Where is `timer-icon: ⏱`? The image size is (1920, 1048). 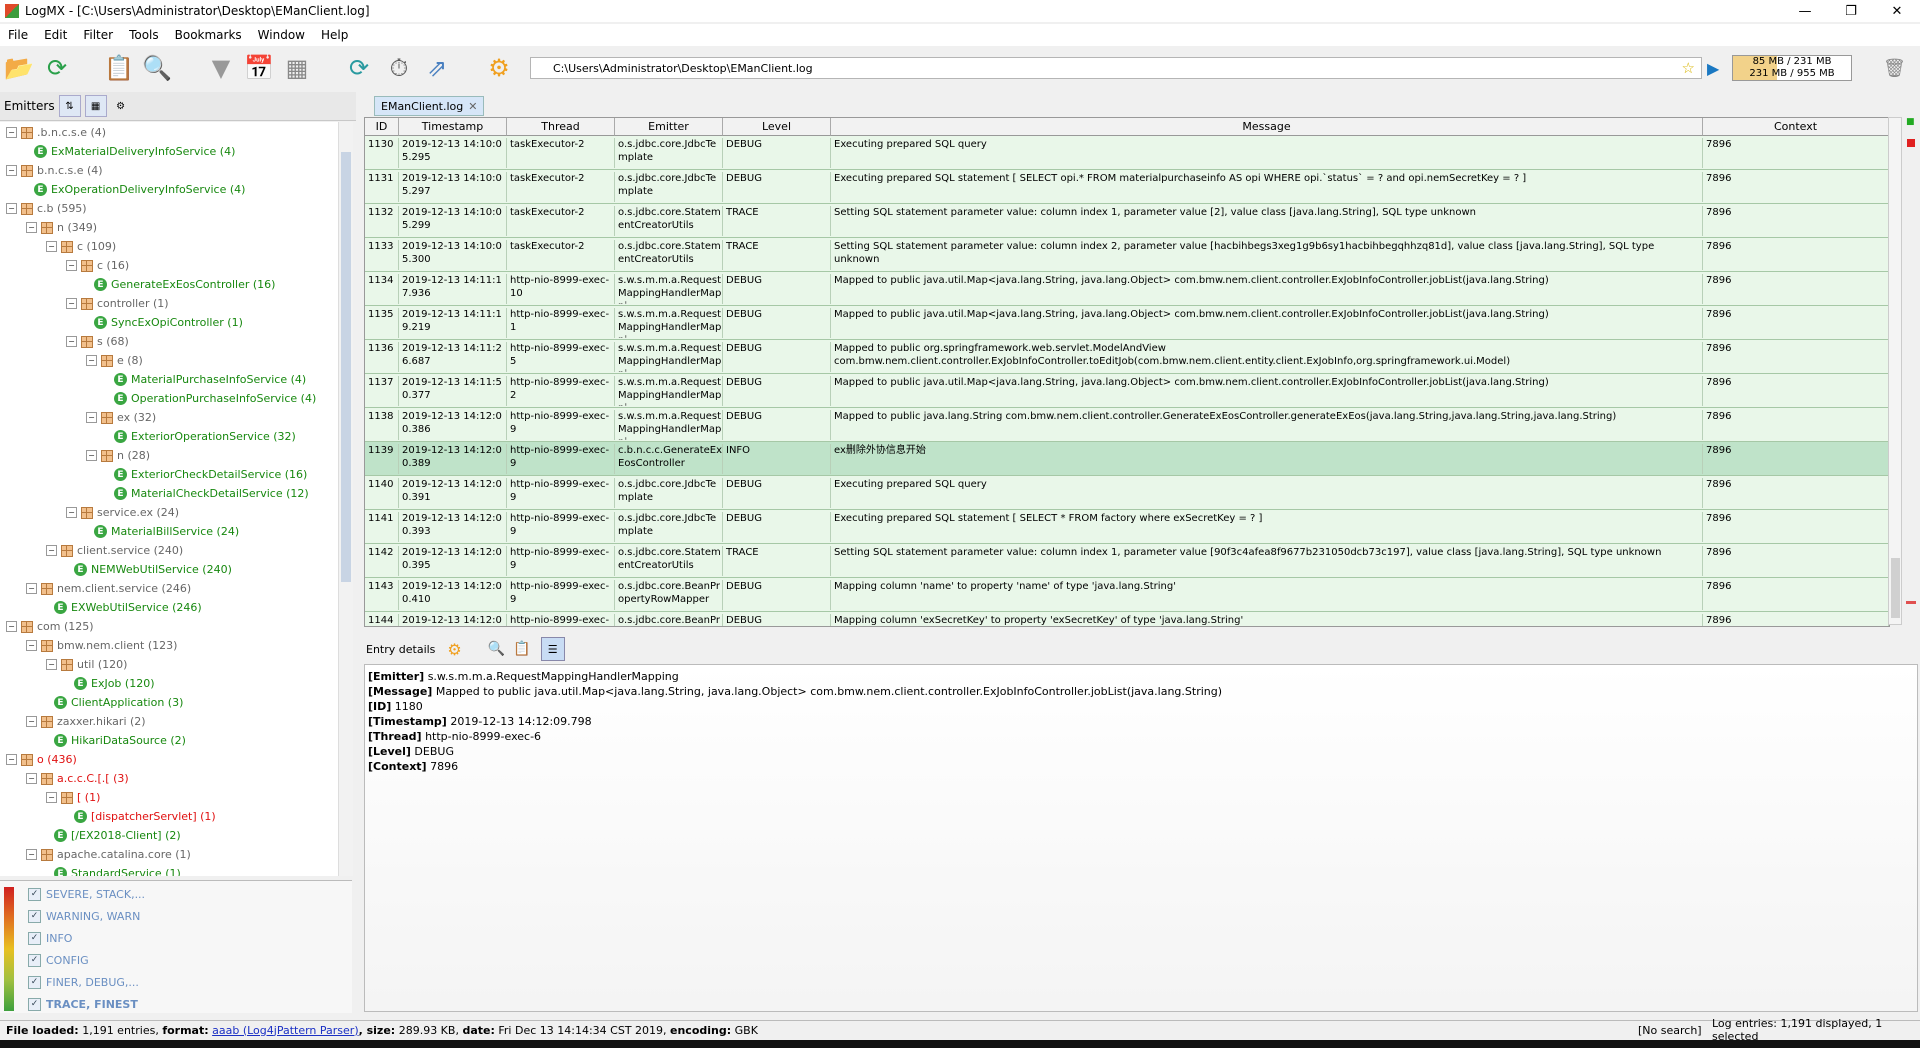 timer-icon: ⏱ is located at coordinates (399, 68).